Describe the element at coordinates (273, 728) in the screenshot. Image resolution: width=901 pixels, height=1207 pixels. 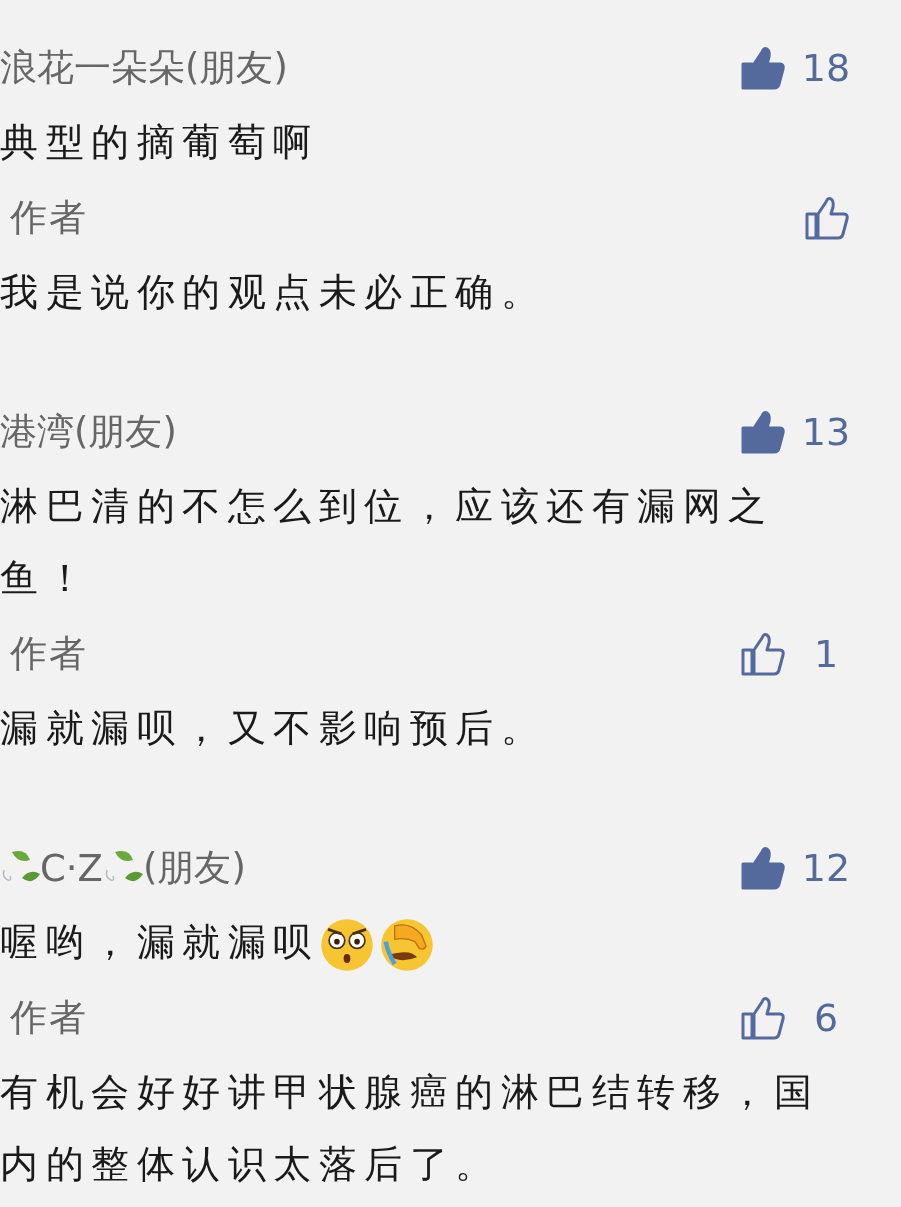
I see `reply-text: 漏就漏呗，又不影响预后。` at that location.